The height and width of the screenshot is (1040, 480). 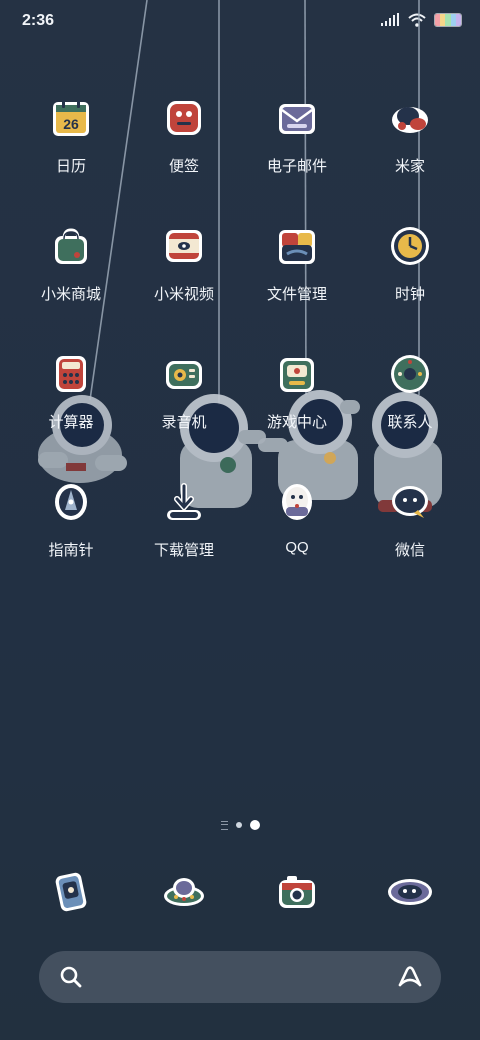 What do you see at coordinates (409, 294) in the screenshot?
I see `app-label: 时钟` at bounding box center [409, 294].